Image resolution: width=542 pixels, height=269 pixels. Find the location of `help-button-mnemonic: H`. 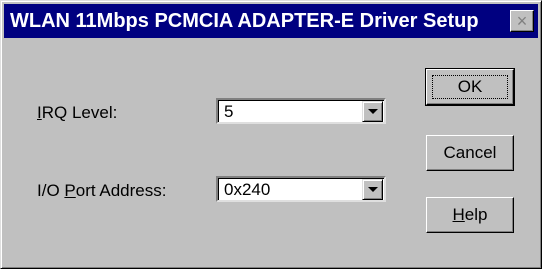

help-button-mnemonic: H is located at coordinates (458, 214).